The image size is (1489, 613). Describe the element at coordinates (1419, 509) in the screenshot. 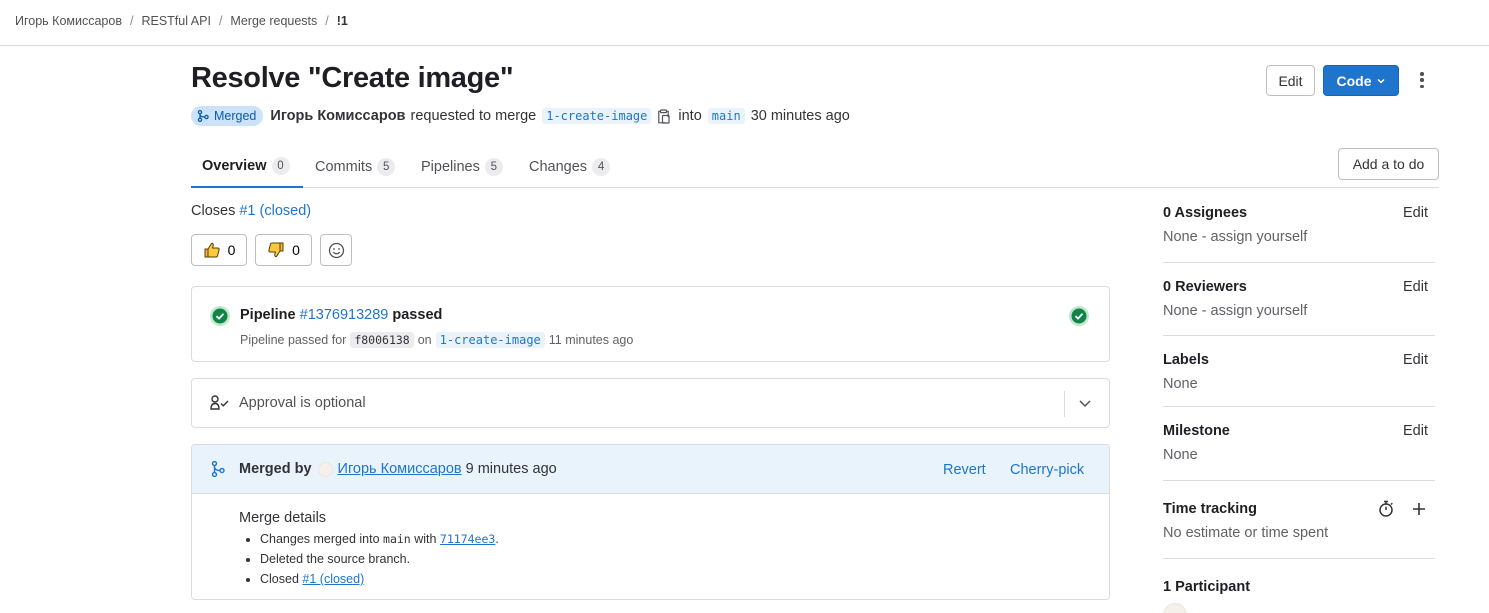

I see `plus-icon` at that location.